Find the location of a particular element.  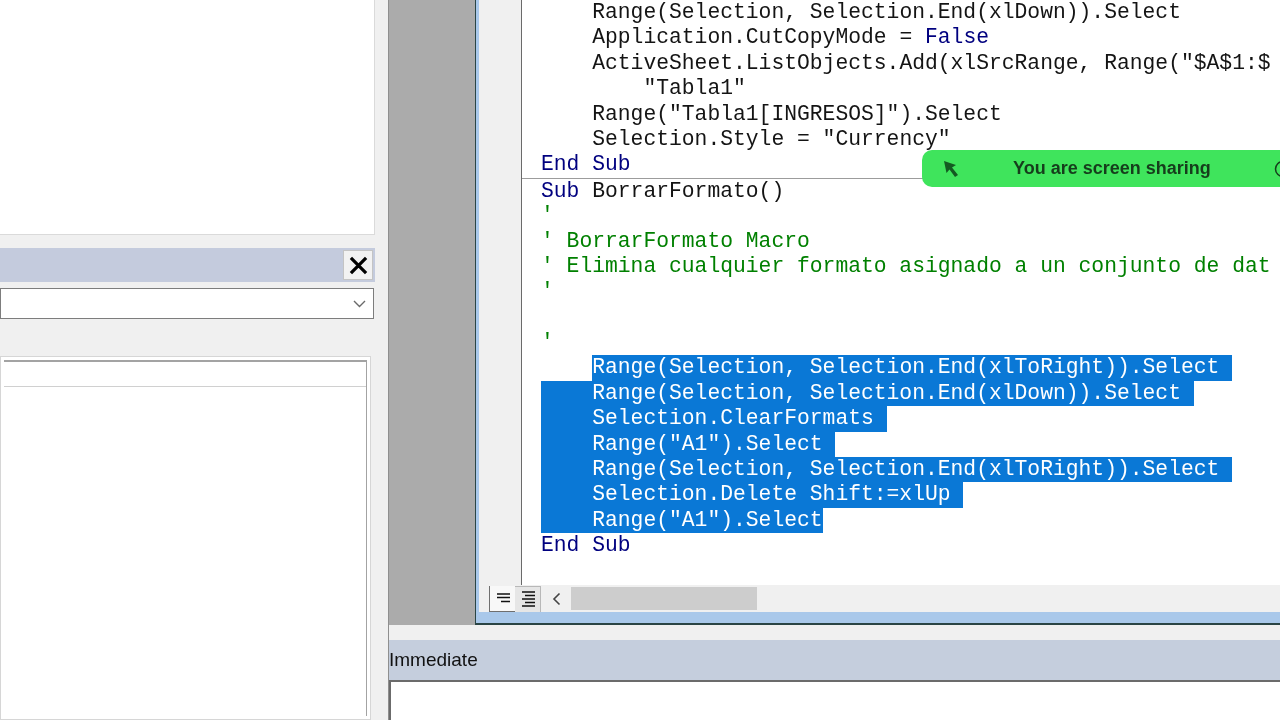

code-line: Range(Selection, Selection.End(xlDown)).Select is located at coordinates (886, 13).